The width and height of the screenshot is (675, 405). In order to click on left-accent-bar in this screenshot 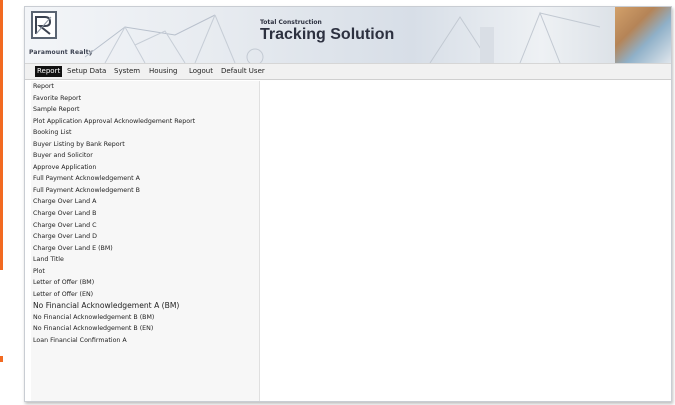, I will do `click(1, 135)`.